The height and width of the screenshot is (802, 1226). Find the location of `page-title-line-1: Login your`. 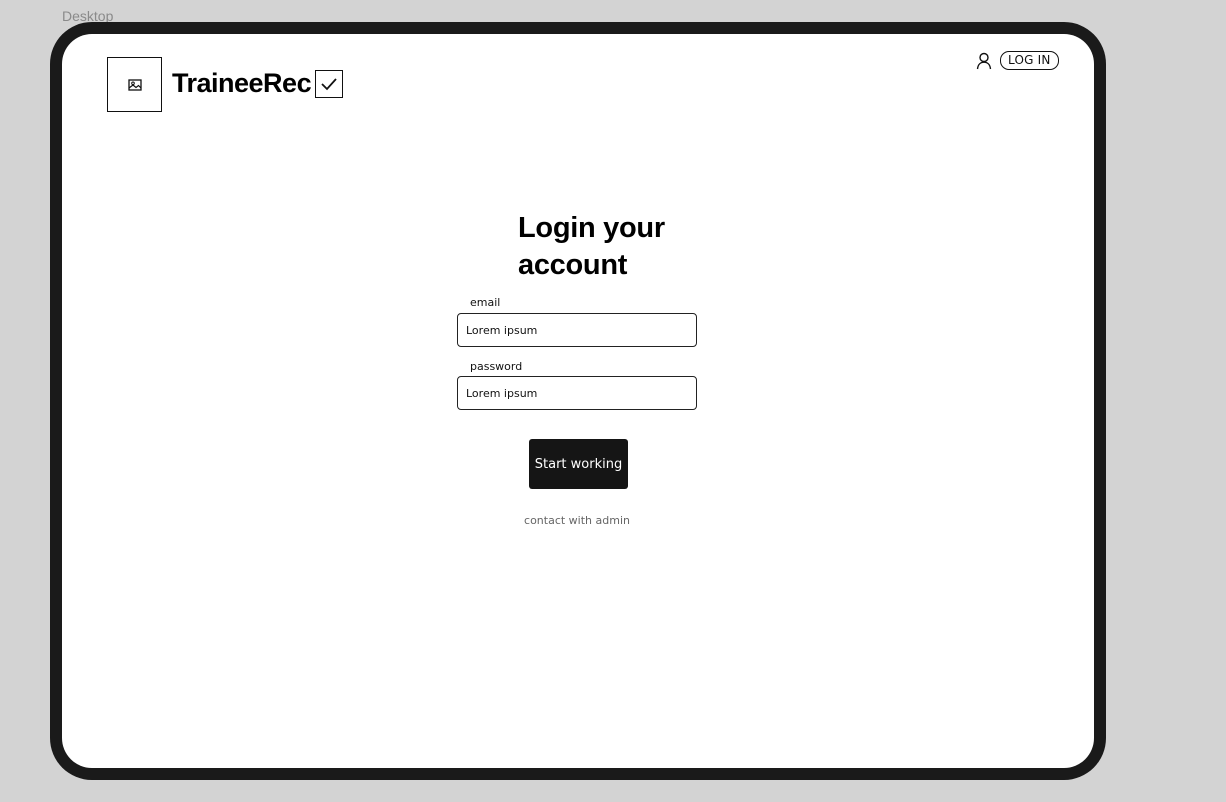

page-title-line-1: Login your is located at coordinates (591, 228).